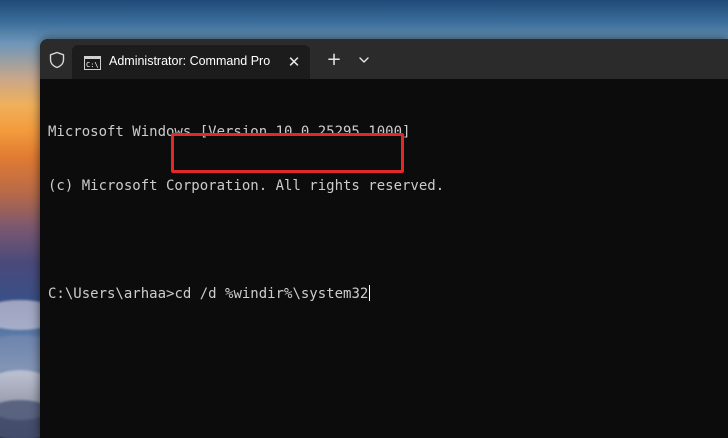 This screenshot has width=728, height=438. I want to click on command-line: C:\Users\arhaa>cd /d %windir%\system32, so click(388, 294).